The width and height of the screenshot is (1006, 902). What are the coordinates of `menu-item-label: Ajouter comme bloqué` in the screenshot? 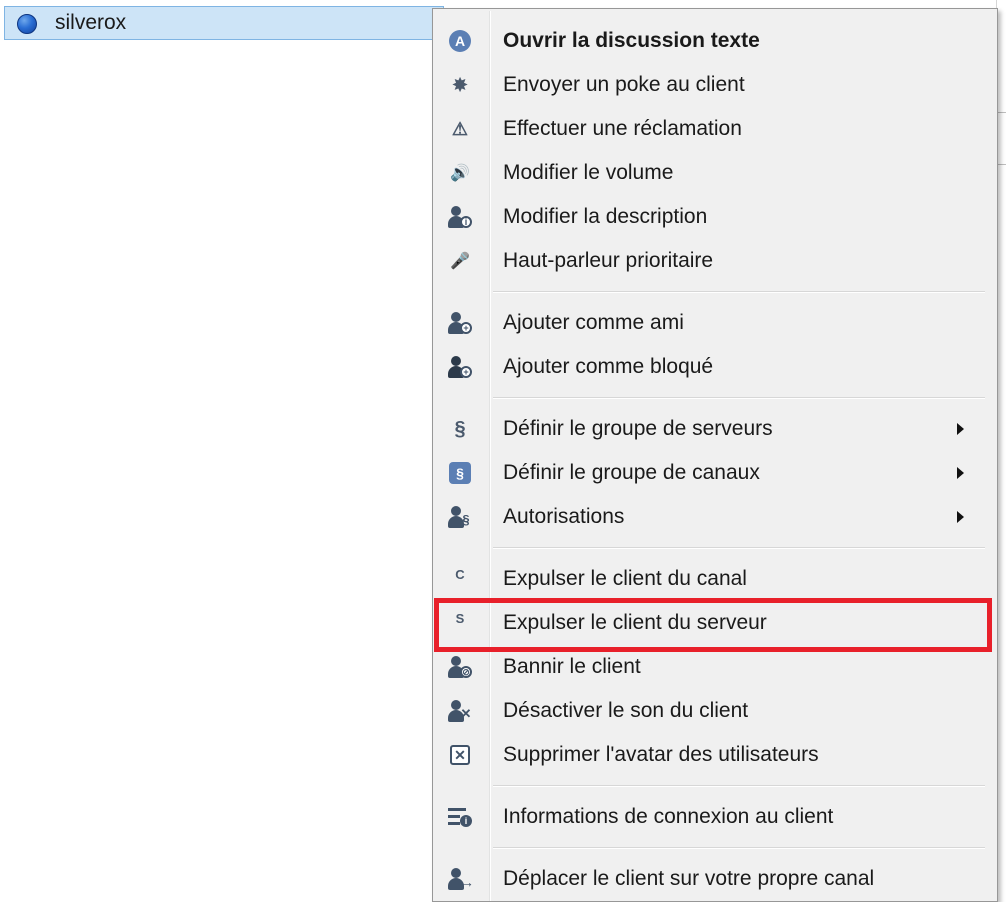 It's located at (608, 366).